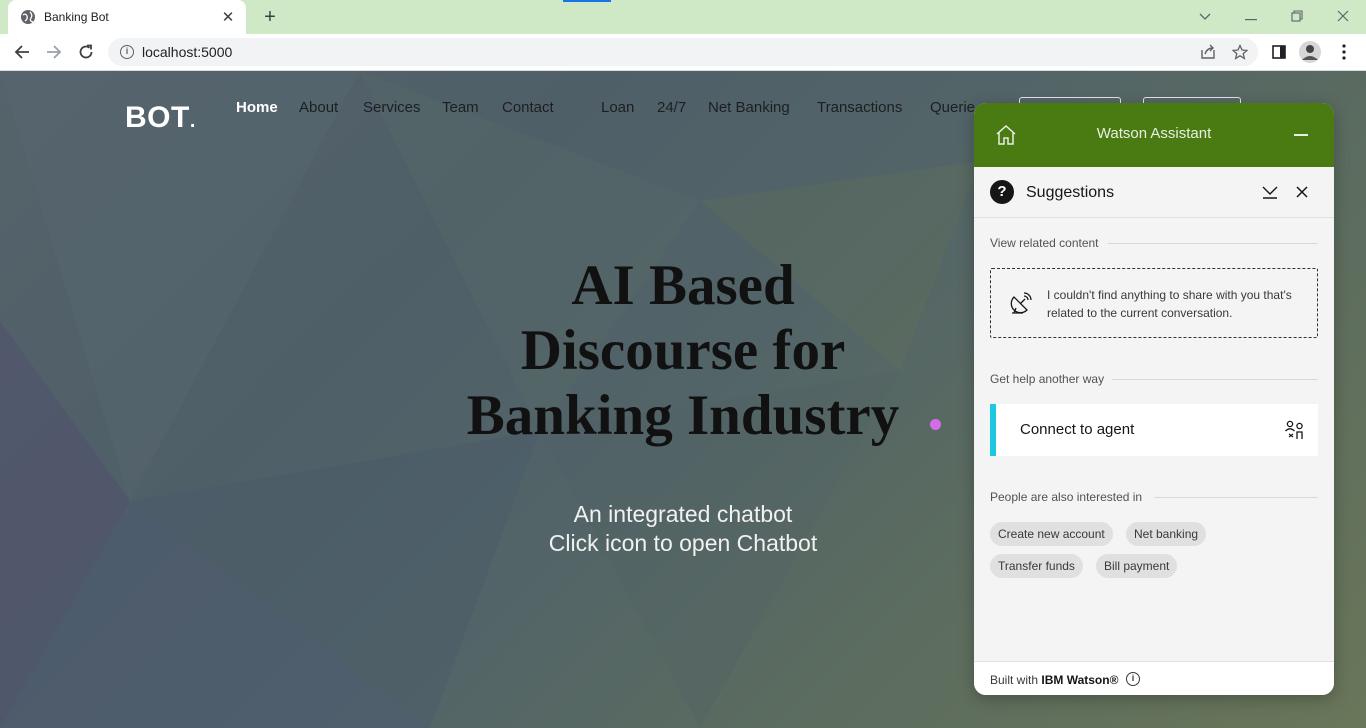  Describe the element at coordinates (1047, 379) in the screenshot. I see `help-label: Get help another way` at that location.